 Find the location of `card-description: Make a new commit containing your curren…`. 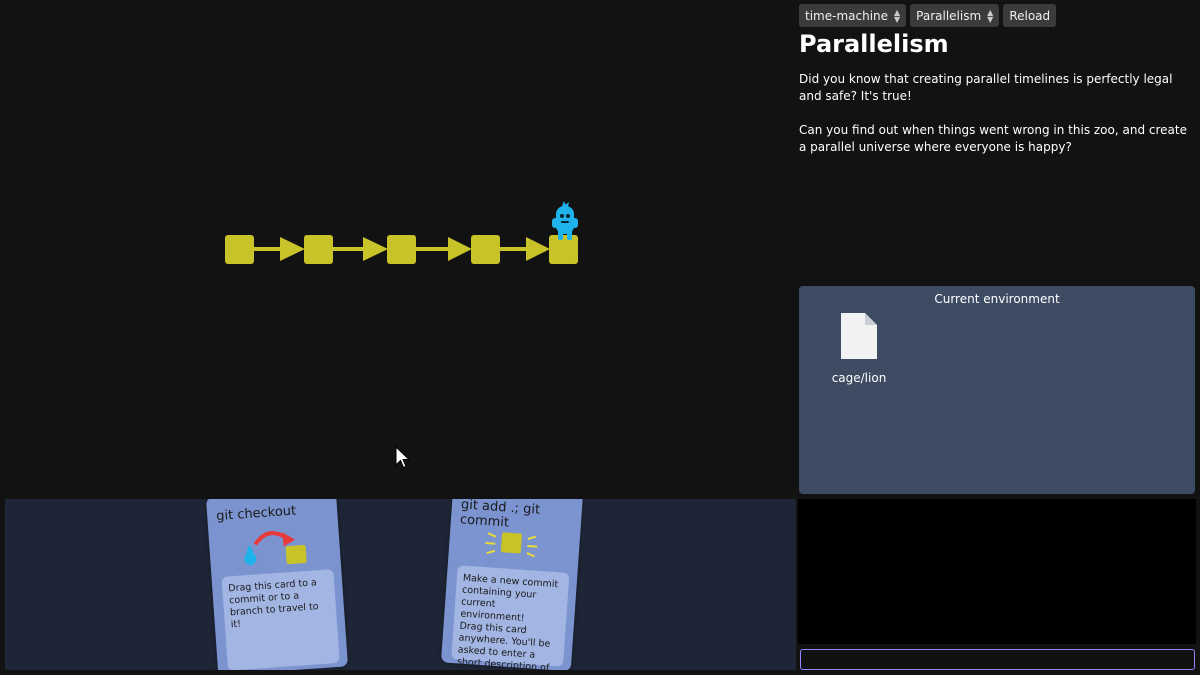

card-description: Make a new commit containing your curren… is located at coordinates (510, 617).